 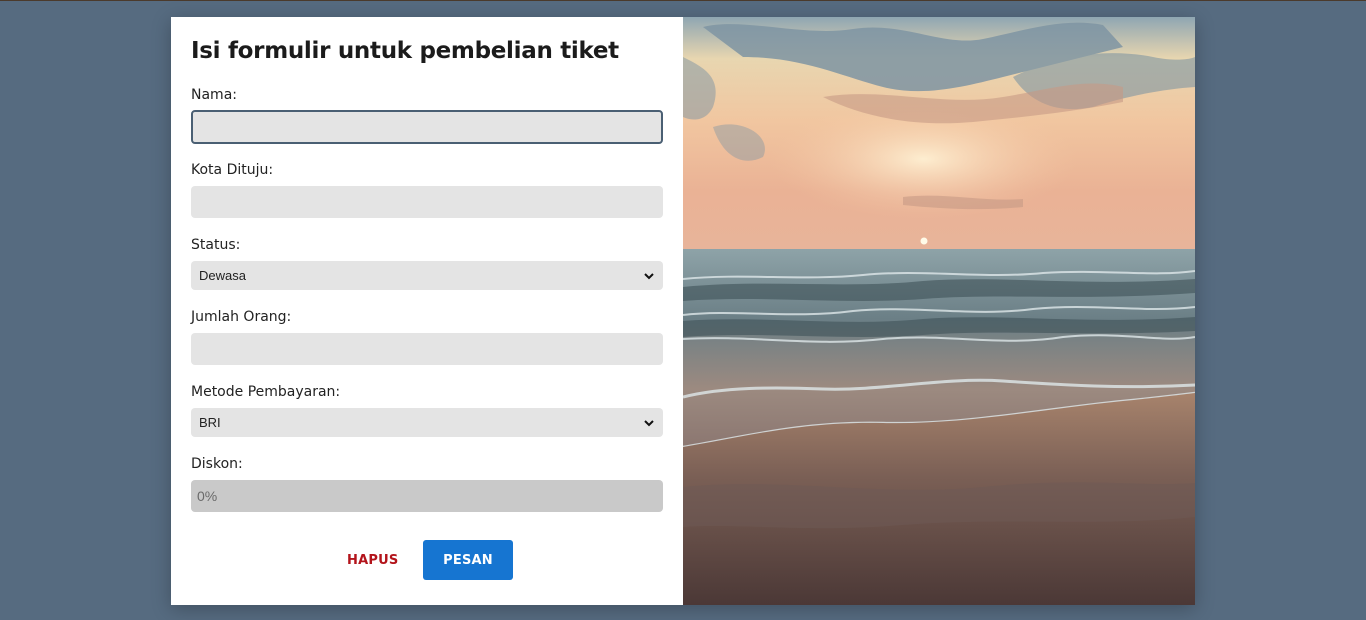 What do you see at coordinates (683, 0) in the screenshot?
I see `top-border` at bounding box center [683, 0].